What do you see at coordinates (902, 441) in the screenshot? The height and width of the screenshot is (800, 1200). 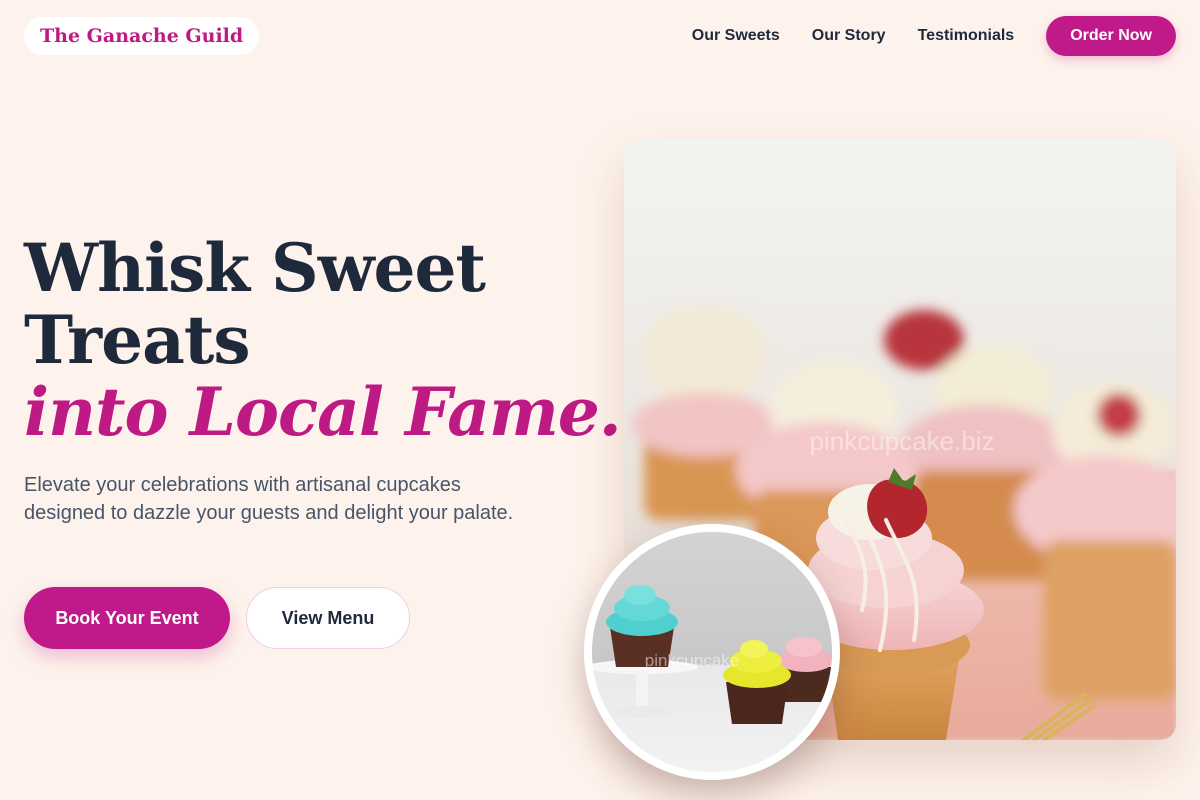 I see `main-photo-watermark: pinkcupcake.biz` at bounding box center [902, 441].